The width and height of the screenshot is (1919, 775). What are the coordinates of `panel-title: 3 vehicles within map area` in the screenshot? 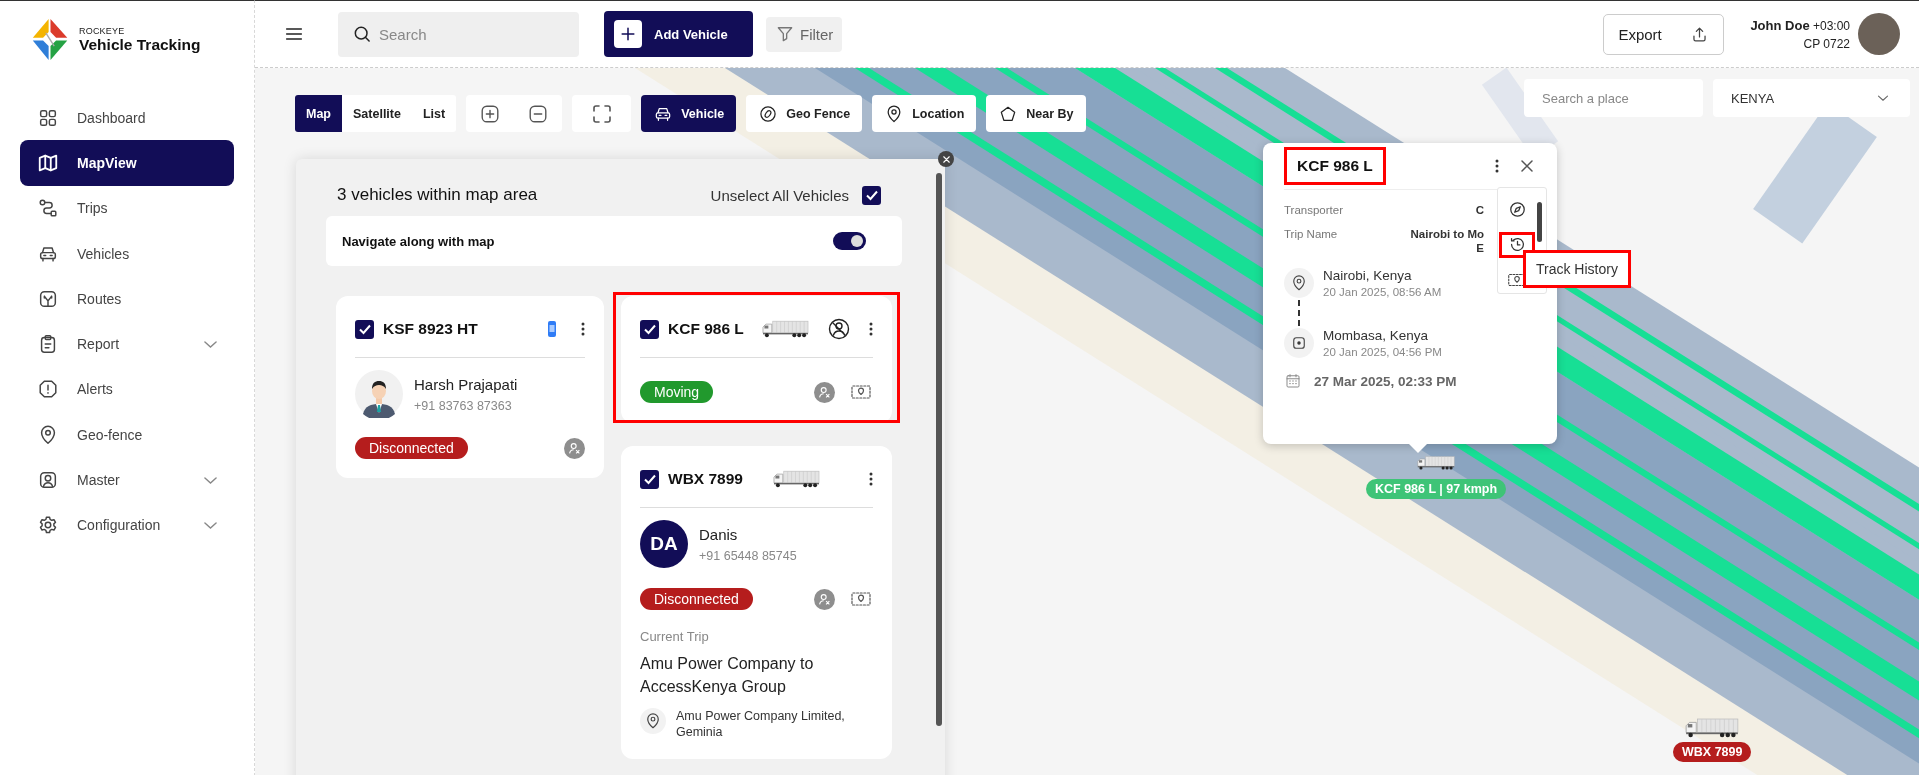 It's located at (437, 195).